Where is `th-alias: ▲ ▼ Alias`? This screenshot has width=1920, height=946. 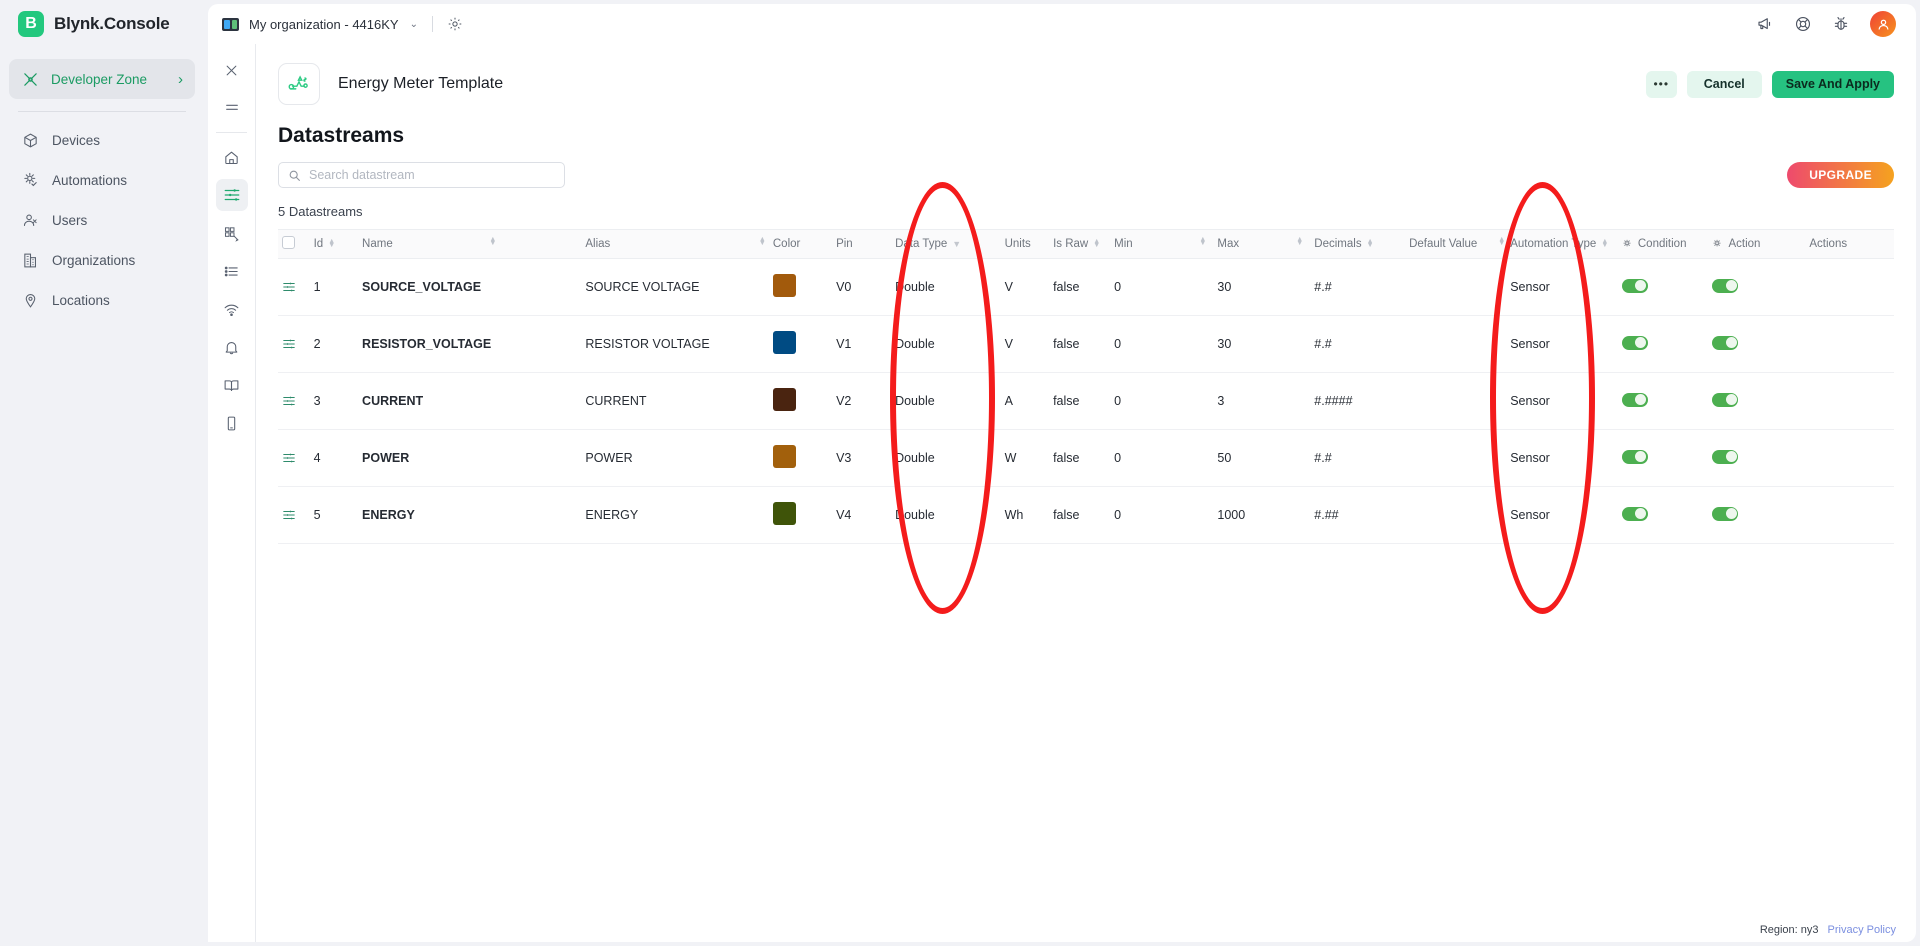
th-alias: ▲ ▼ Alias is located at coordinates (629, 244).